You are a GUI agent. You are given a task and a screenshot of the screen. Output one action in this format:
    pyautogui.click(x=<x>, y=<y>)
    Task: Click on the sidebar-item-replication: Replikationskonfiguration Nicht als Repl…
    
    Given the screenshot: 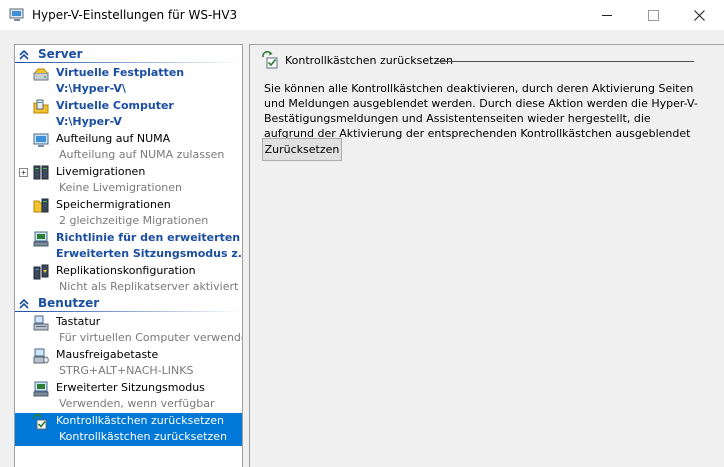 What is the action you would take?
    pyautogui.click(x=128, y=279)
    